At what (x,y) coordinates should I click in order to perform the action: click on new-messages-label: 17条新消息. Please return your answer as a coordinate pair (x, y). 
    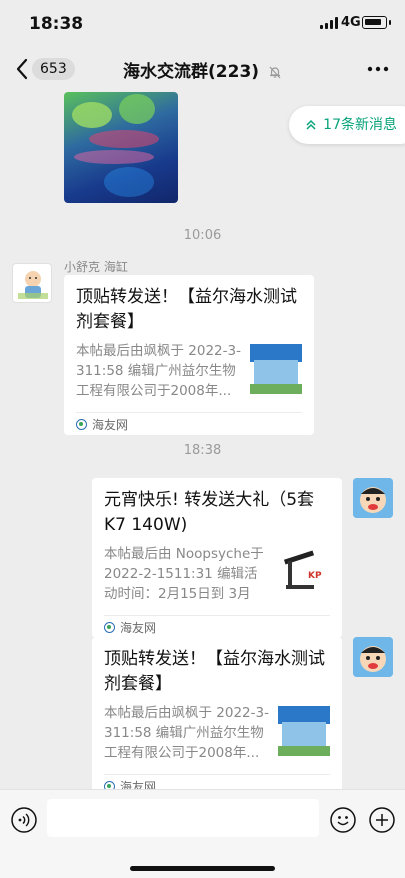
    Looking at the image, I should click on (360, 125).